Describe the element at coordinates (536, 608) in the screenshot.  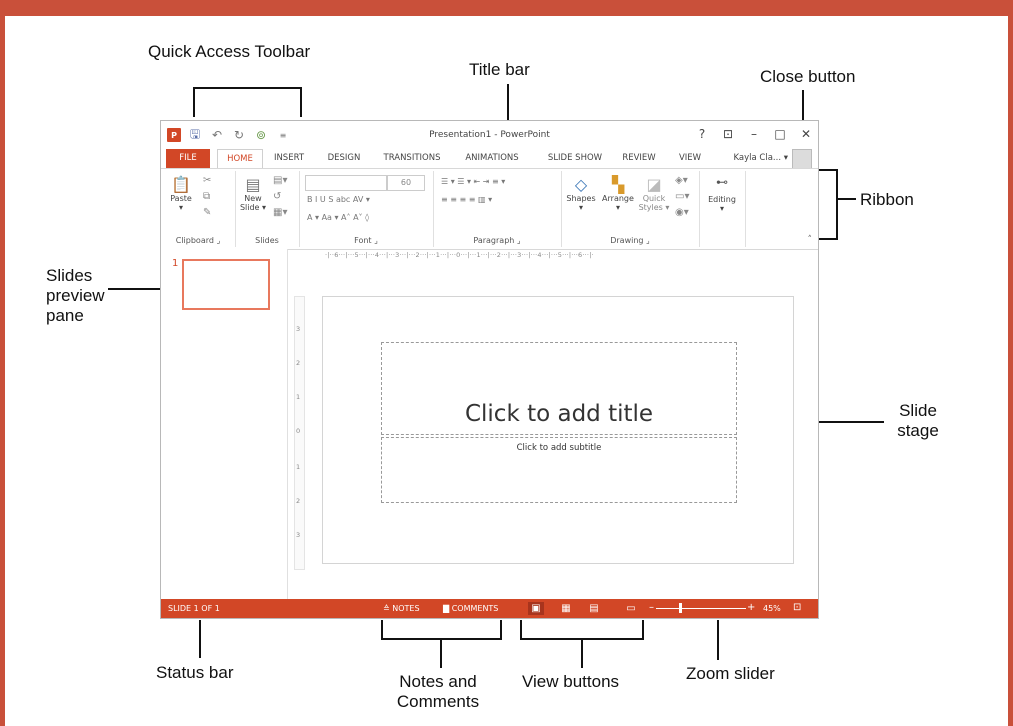
I see `normal-view-button: ▣` at that location.